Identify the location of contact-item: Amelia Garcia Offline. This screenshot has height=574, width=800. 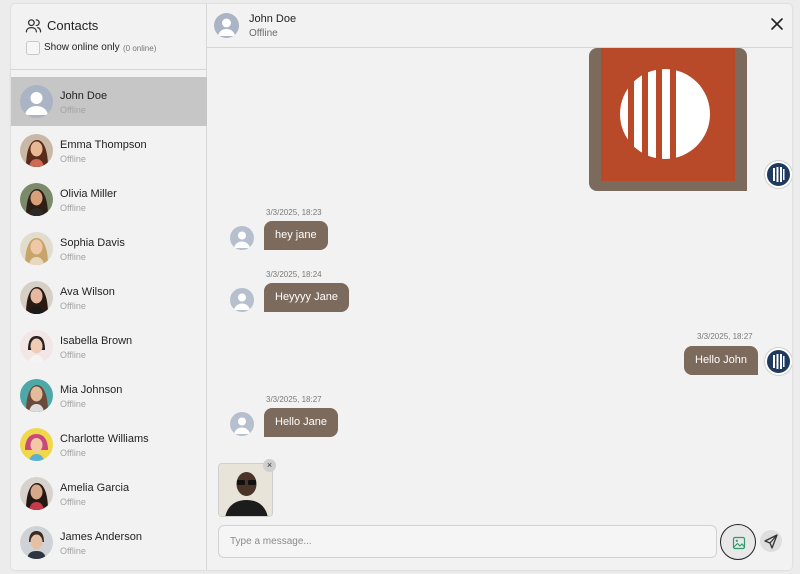
(109, 493).